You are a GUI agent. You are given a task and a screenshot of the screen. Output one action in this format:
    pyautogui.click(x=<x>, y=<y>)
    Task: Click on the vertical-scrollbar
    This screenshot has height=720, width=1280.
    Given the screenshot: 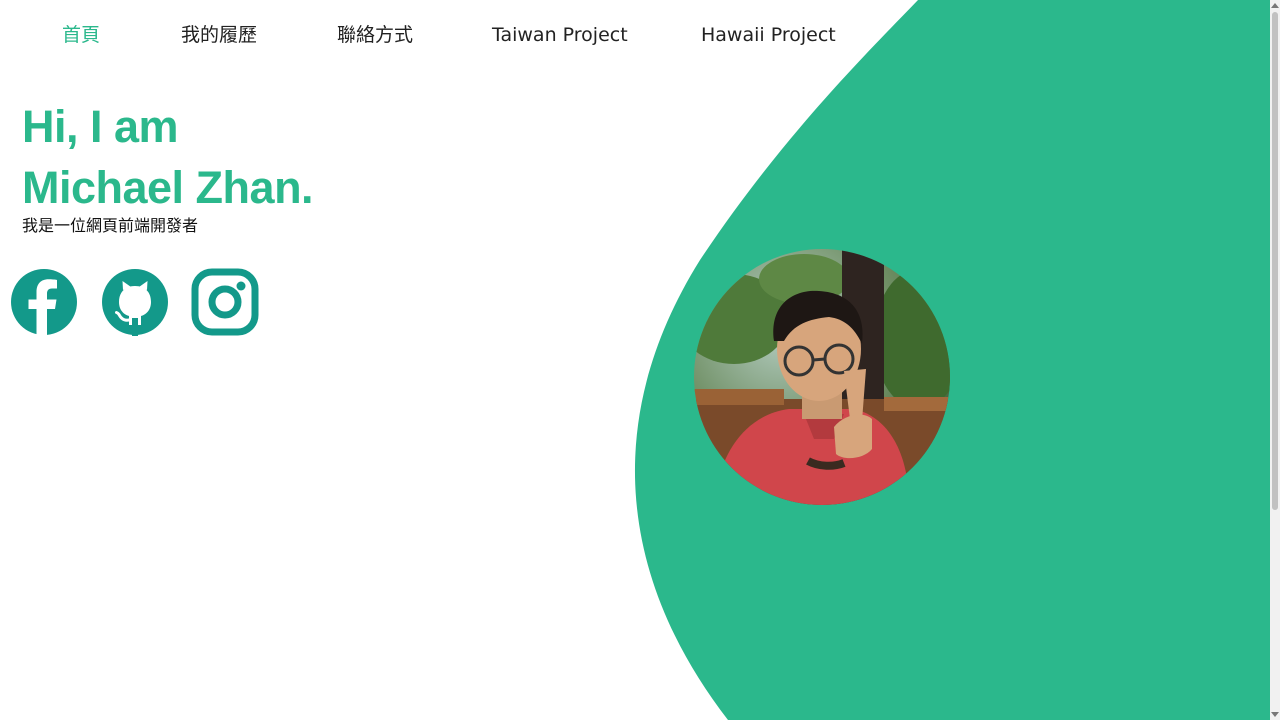 What is the action you would take?
    pyautogui.click(x=1275, y=360)
    